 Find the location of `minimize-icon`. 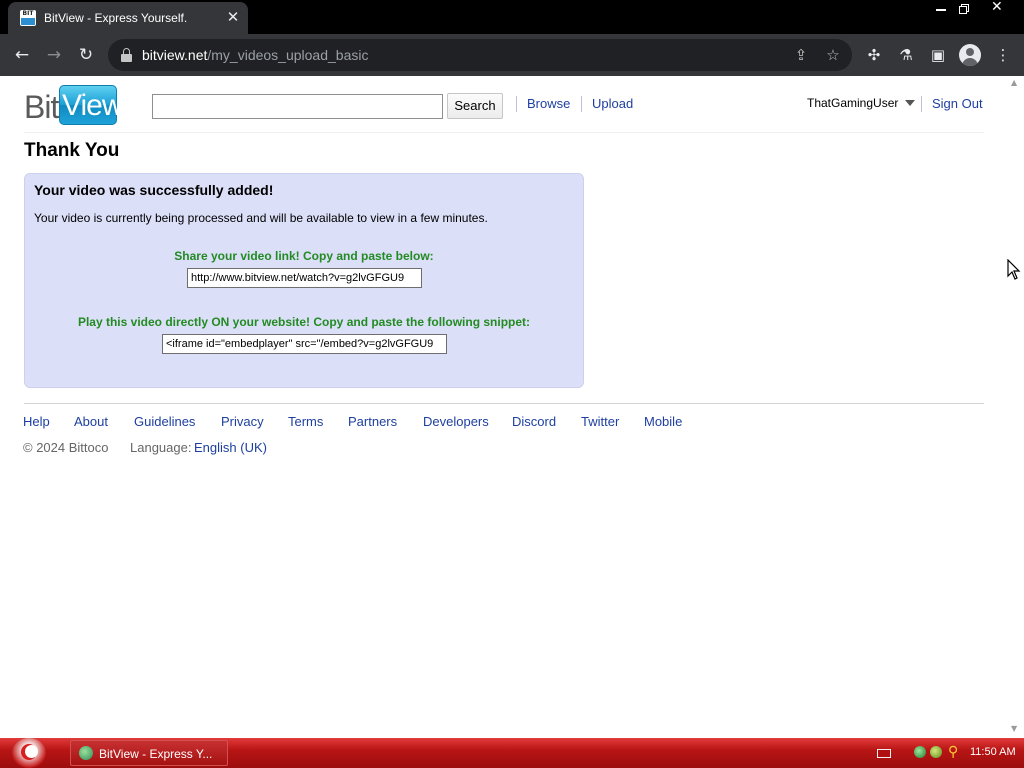

minimize-icon is located at coordinates (941, 10).